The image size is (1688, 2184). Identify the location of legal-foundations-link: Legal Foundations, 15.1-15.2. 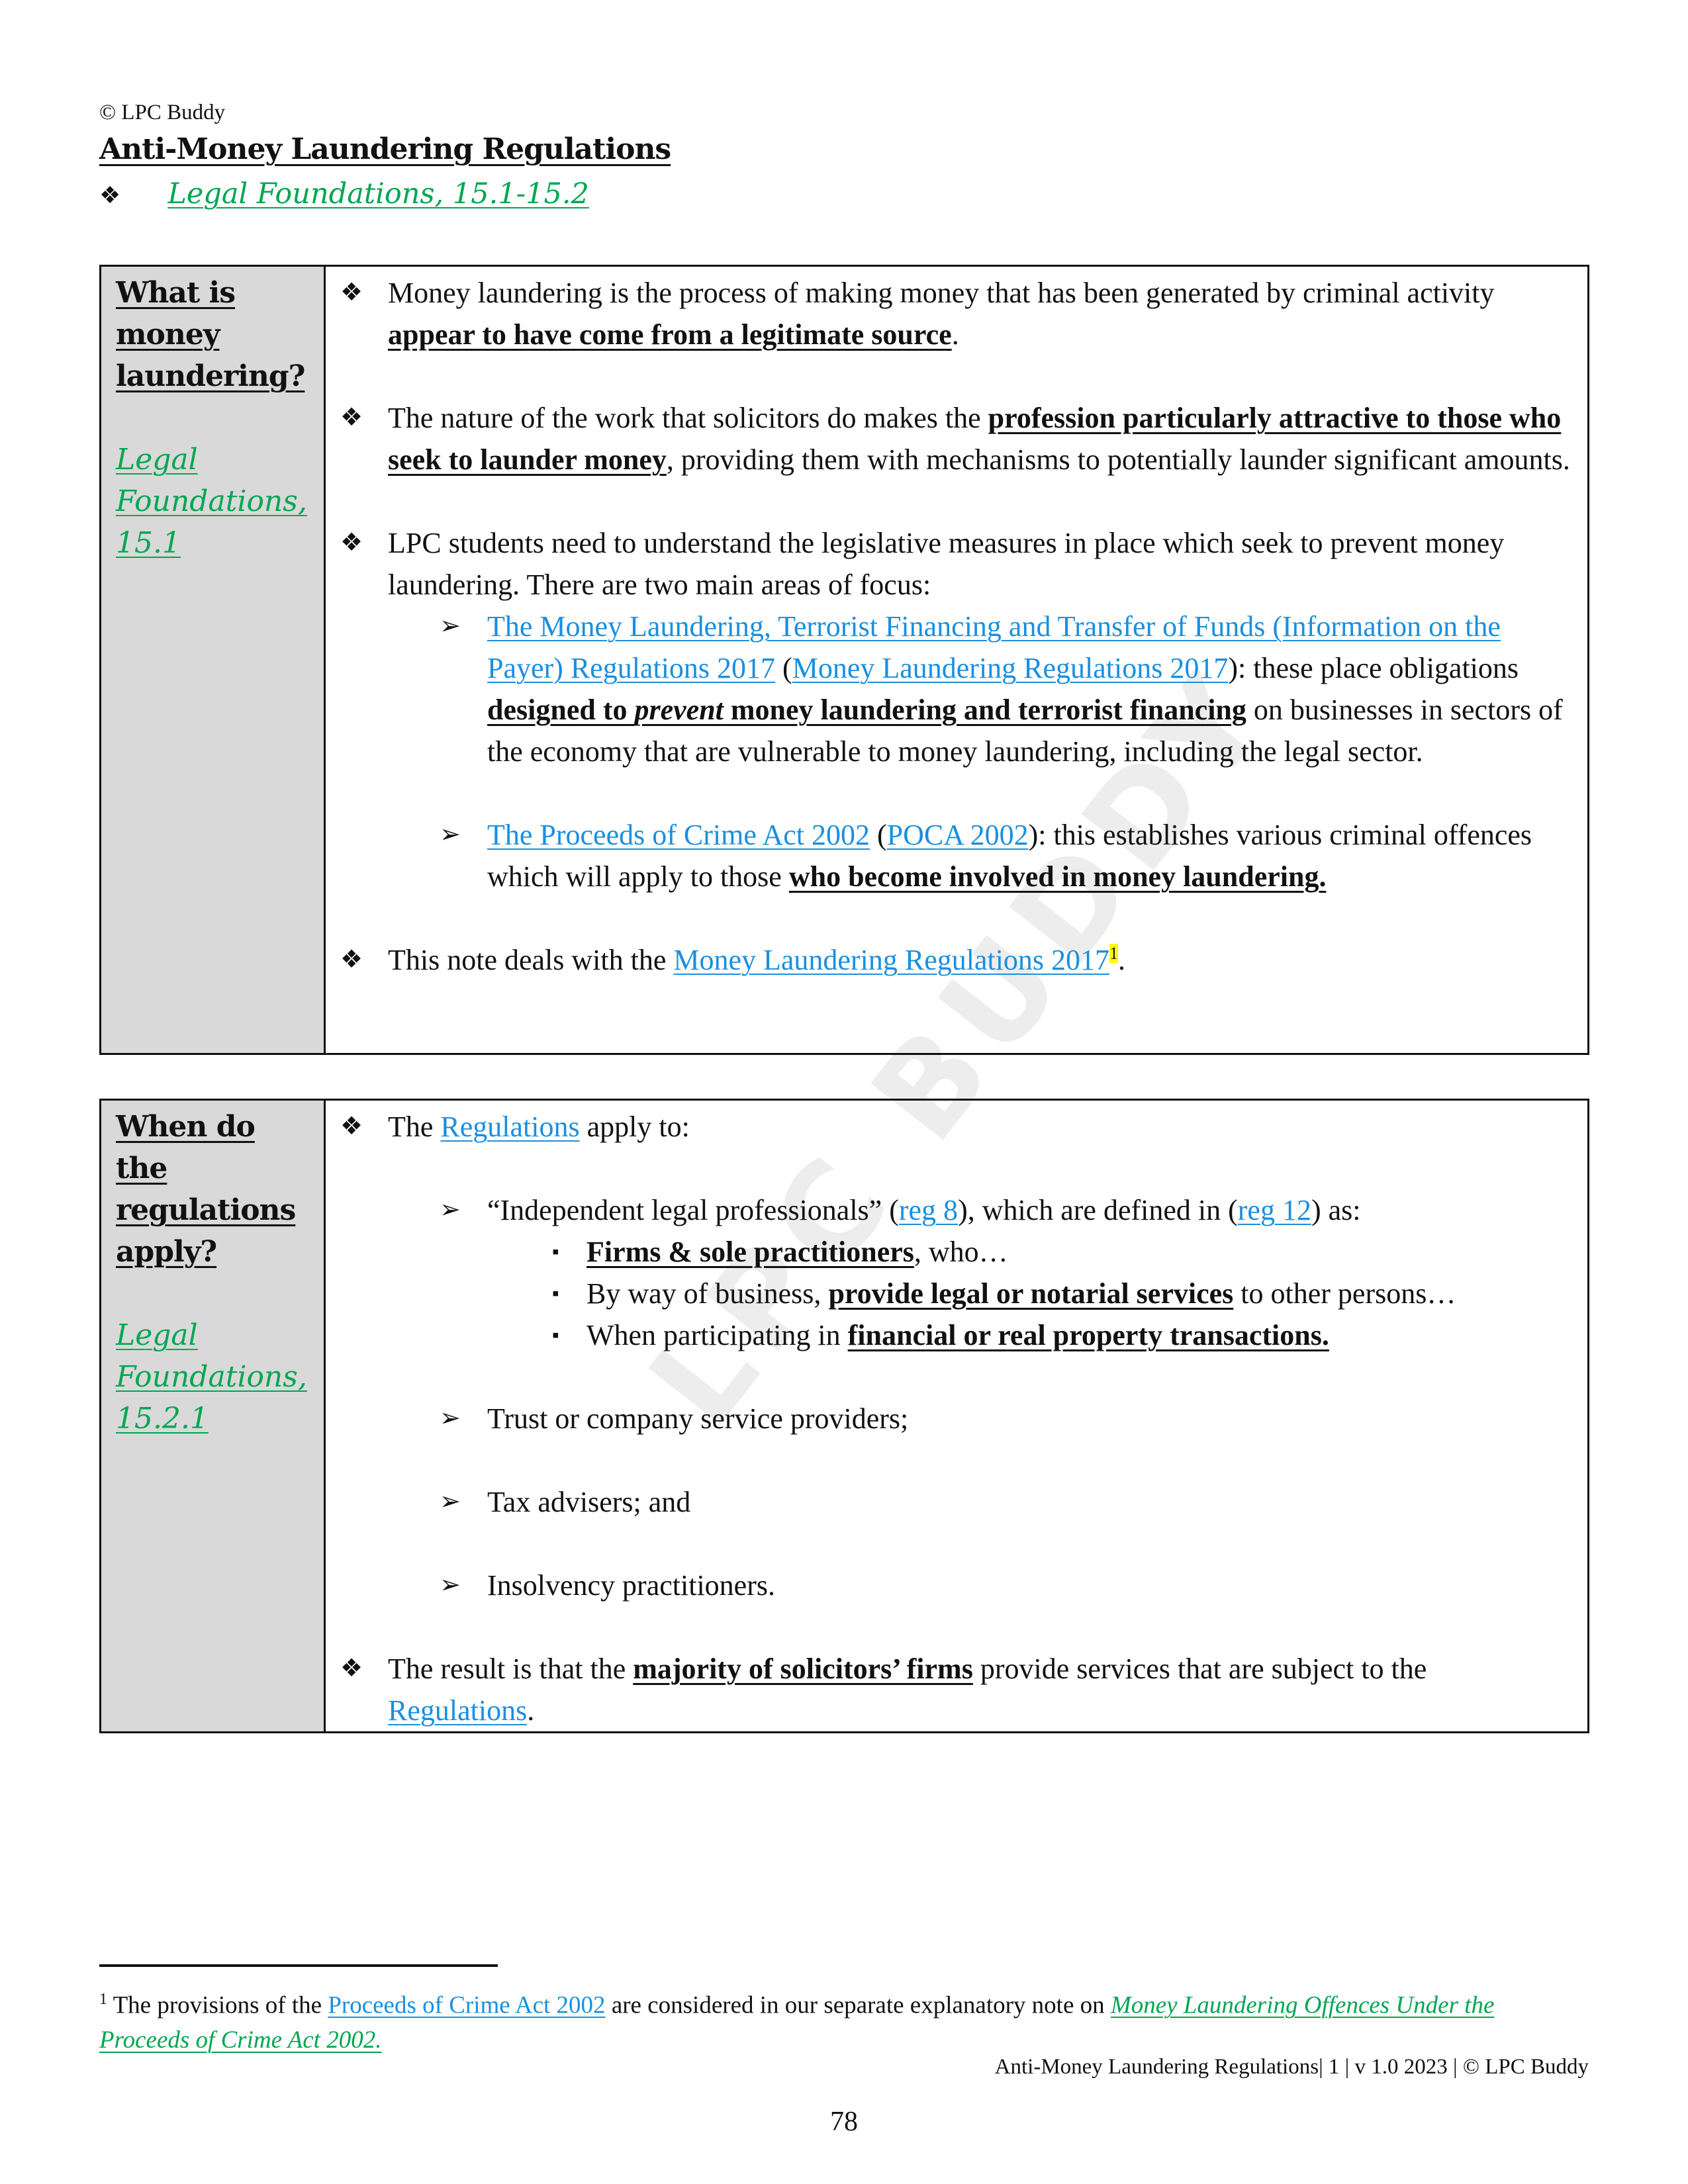
(378, 193).